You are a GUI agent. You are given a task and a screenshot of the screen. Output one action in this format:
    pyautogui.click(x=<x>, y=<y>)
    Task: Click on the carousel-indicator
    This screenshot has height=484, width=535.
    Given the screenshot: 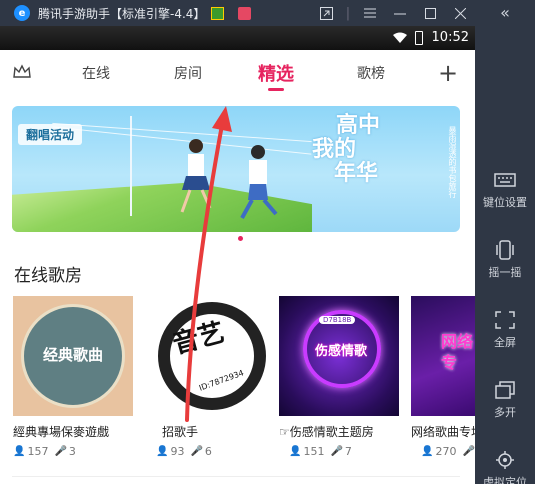 What is the action you would take?
    pyautogui.click(x=240, y=238)
    